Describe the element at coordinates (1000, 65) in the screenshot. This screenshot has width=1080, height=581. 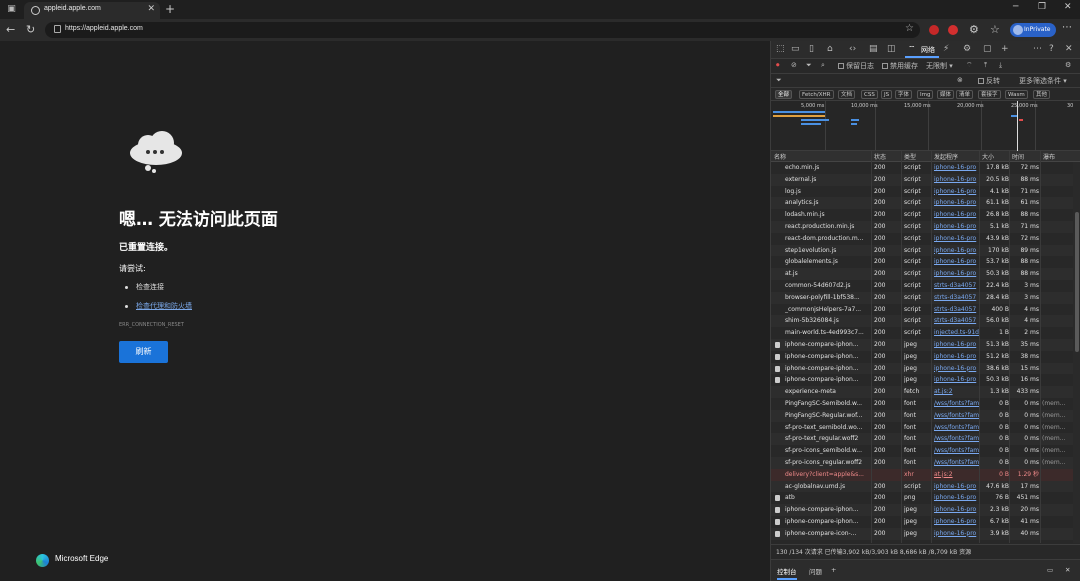
I see `download-icon: ⤓` at that location.